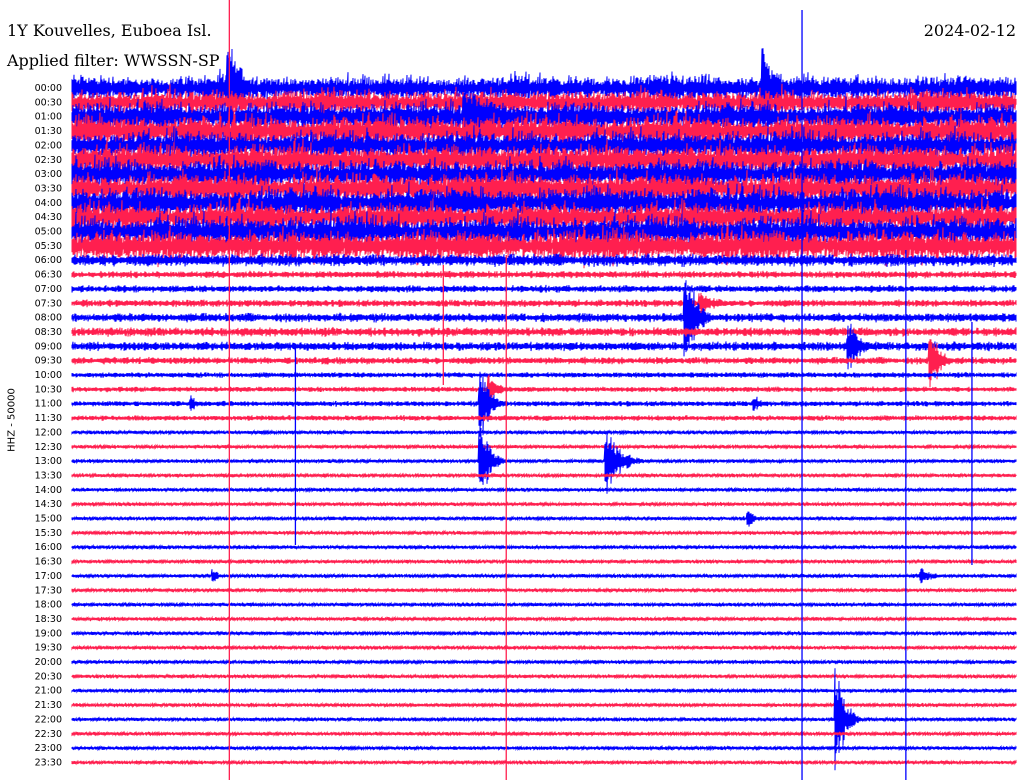 This screenshot has width=1024, height=780. What do you see at coordinates (48, 102) in the screenshot?
I see `row-label-0030: 00:30` at bounding box center [48, 102].